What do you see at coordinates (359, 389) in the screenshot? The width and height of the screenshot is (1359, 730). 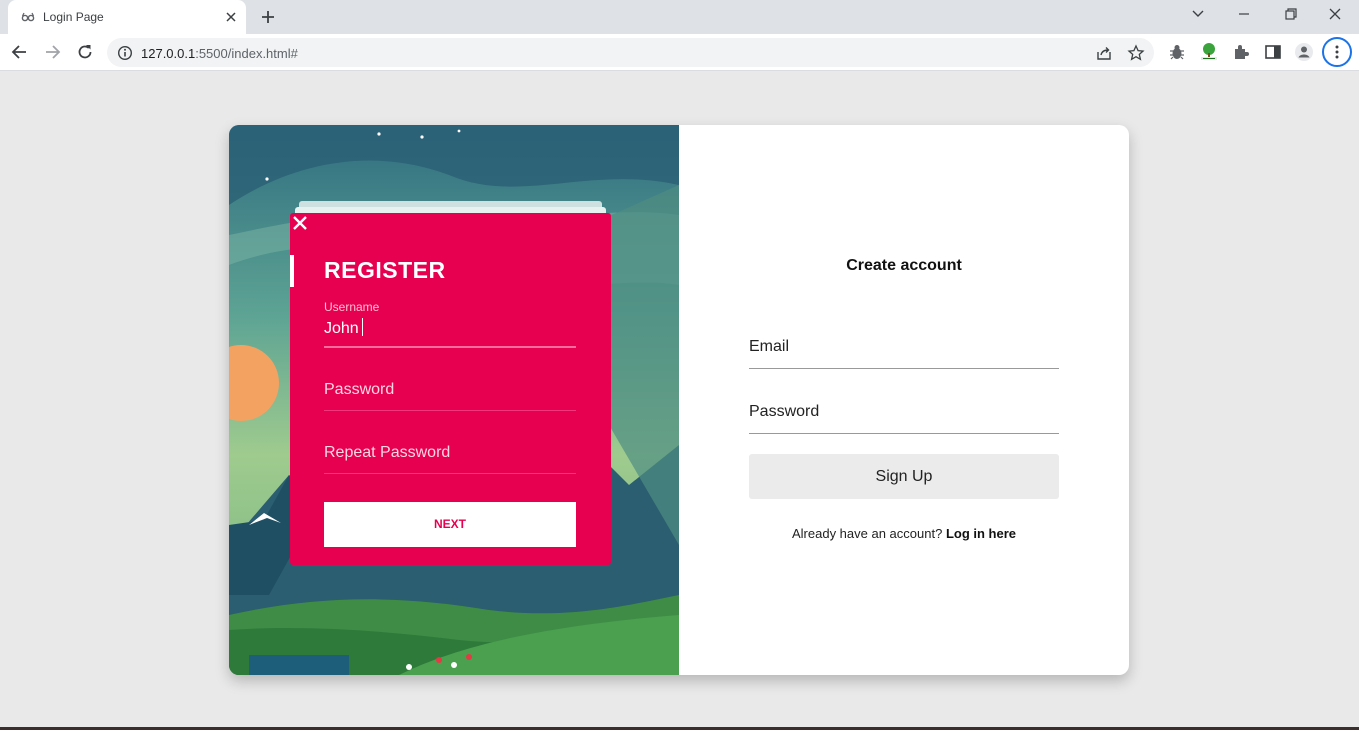 I see `password-placeholder: Password` at bounding box center [359, 389].